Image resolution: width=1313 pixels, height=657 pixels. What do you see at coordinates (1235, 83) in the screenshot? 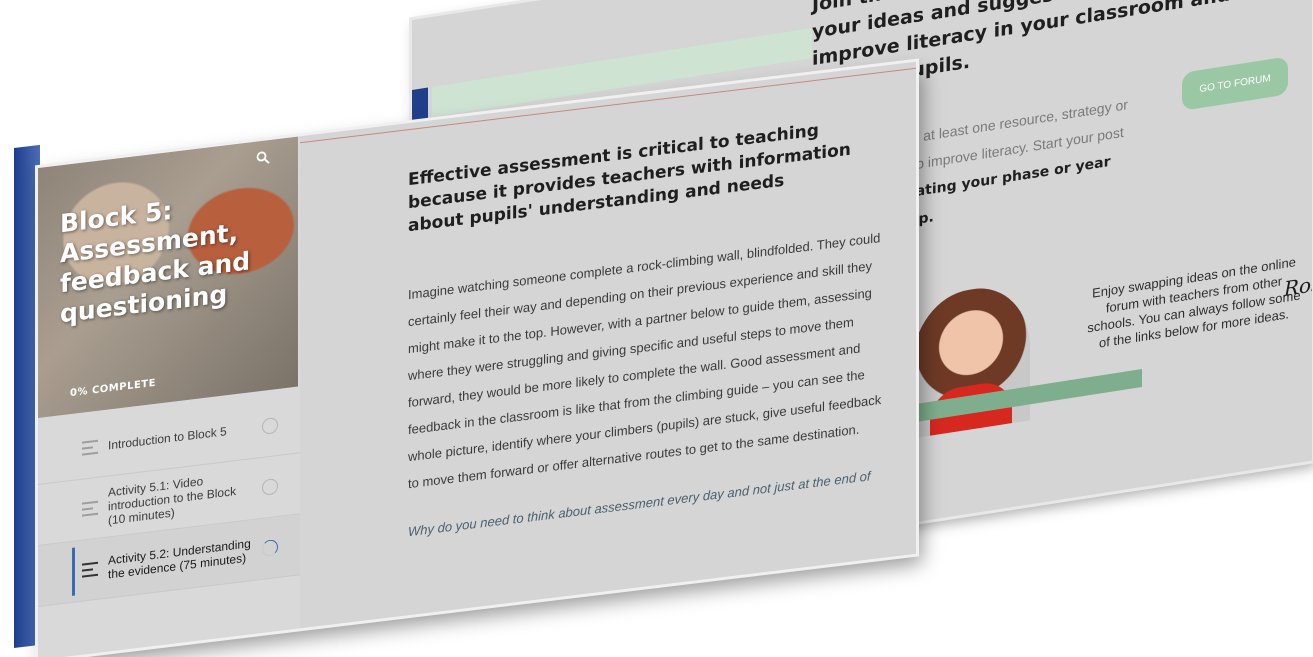
I see `go-to-forum-button: GO TO FORUM` at bounding box center [1235, 83].